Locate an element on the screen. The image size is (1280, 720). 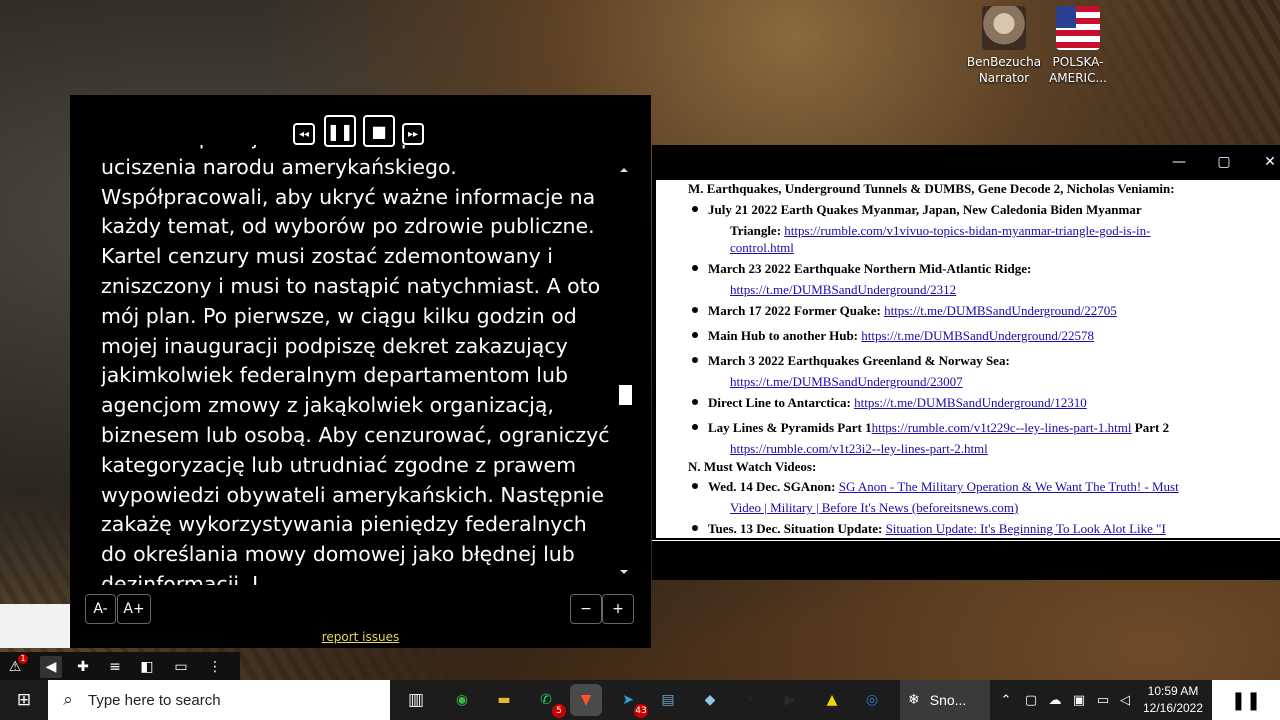
report-issues-row: report issues is located at coordinates (360, 635).